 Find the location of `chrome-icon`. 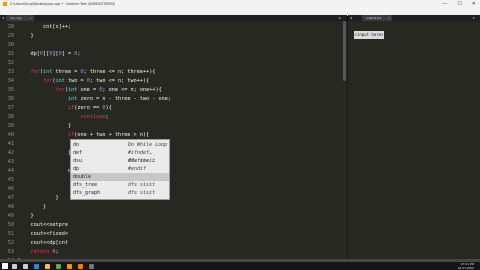

chrome-icon is located at coordinates (58, 266).